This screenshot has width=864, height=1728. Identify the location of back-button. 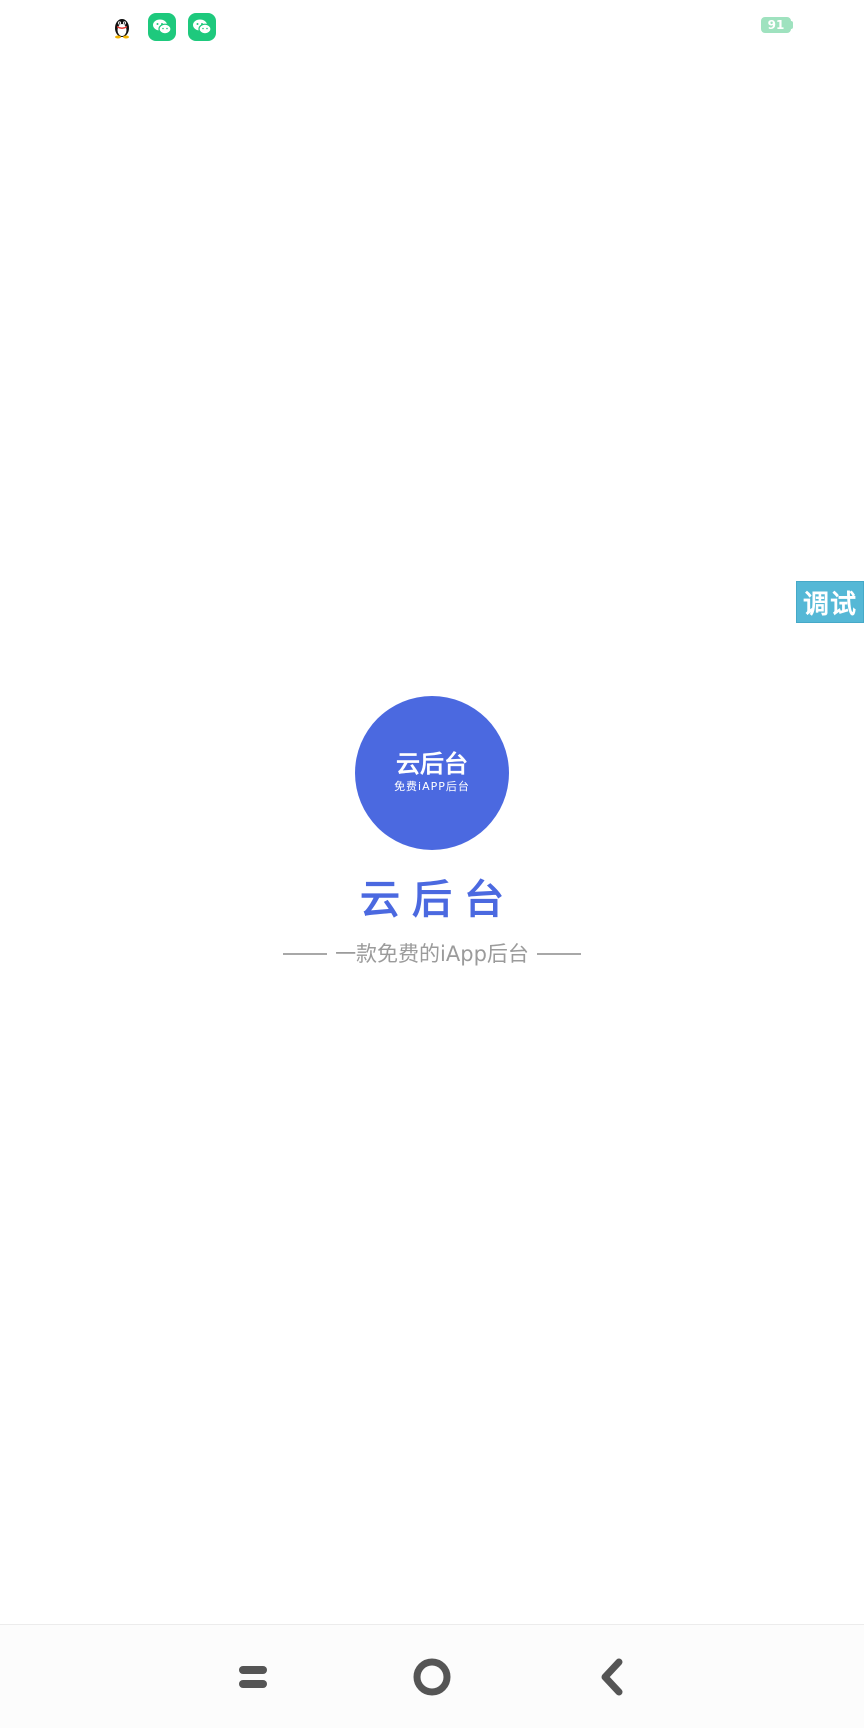
(612, 1679).